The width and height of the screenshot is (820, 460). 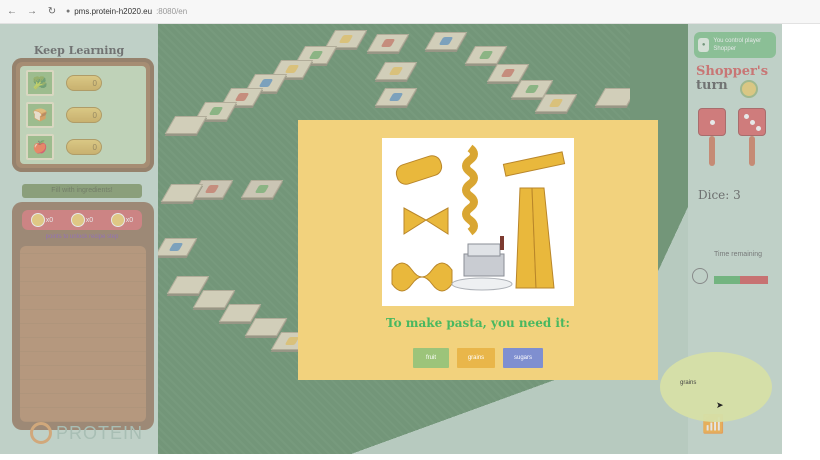 What do you see at coordinates (478, 323) in the screenshot?
I see `question-text: To make pasta, you need it:` at bounding box center [478, 323].